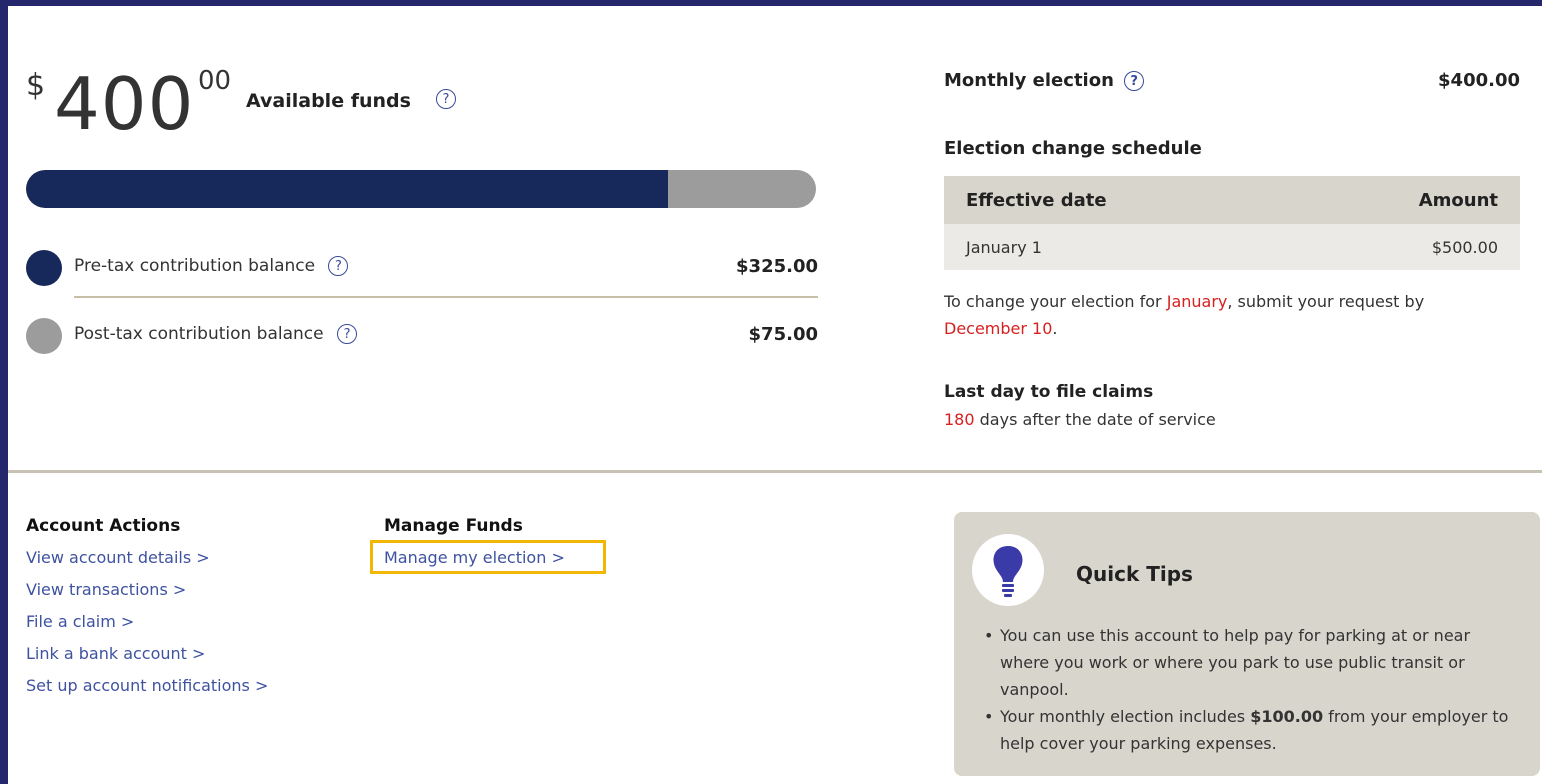  I want to click on view-transactions-link: View transactions >, so click(106, 589).